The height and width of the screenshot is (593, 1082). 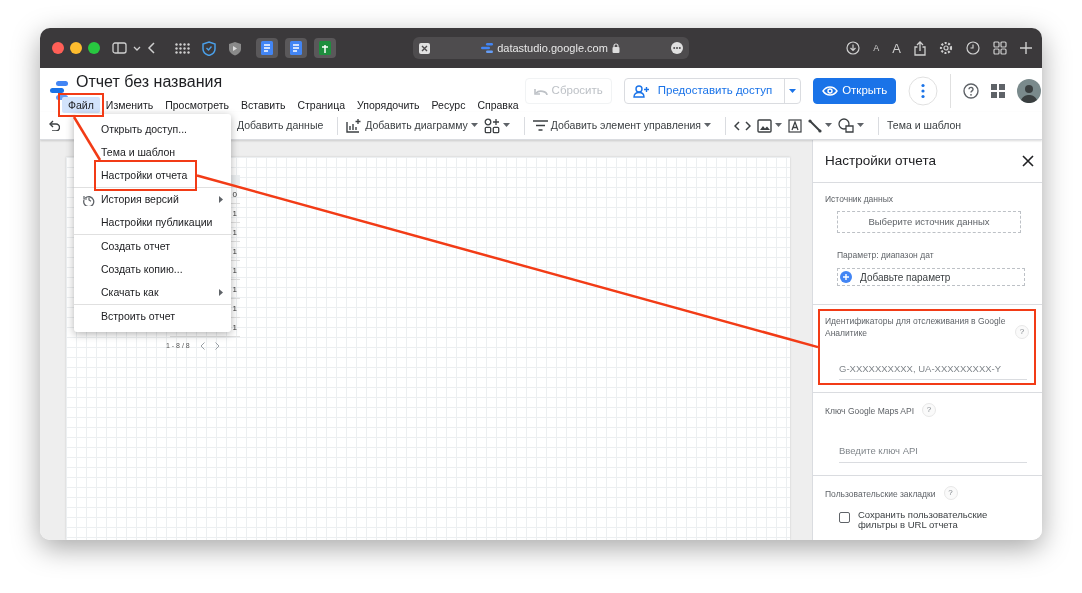 I want to click on plus-icon, so click(x=1026, y=48).